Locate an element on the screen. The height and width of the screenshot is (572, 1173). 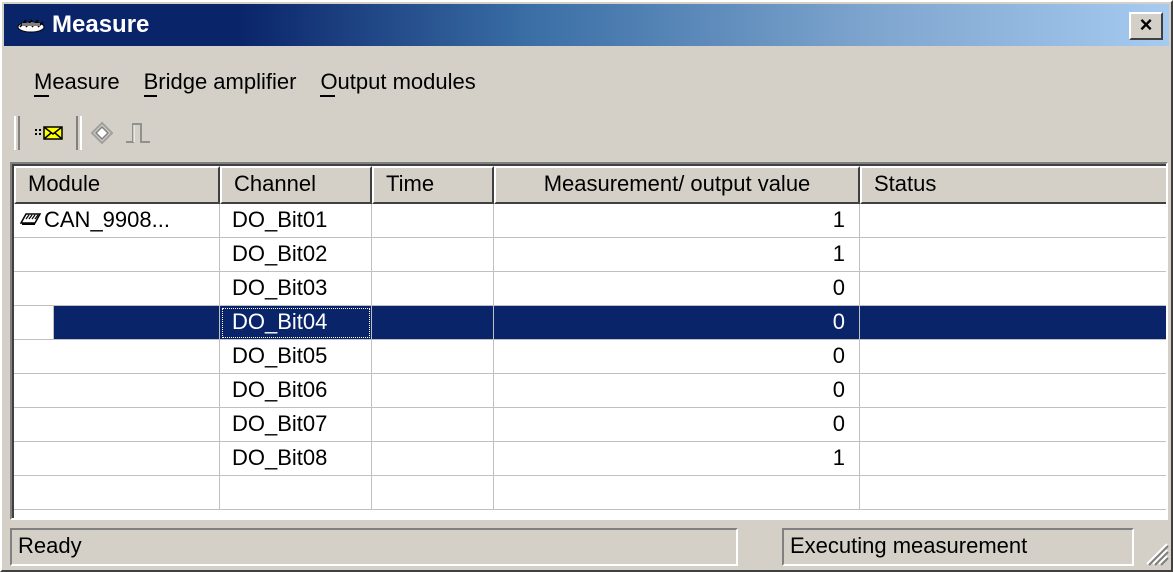
table-row: DO_Bit08 1 is located at coordinates (590, 459).